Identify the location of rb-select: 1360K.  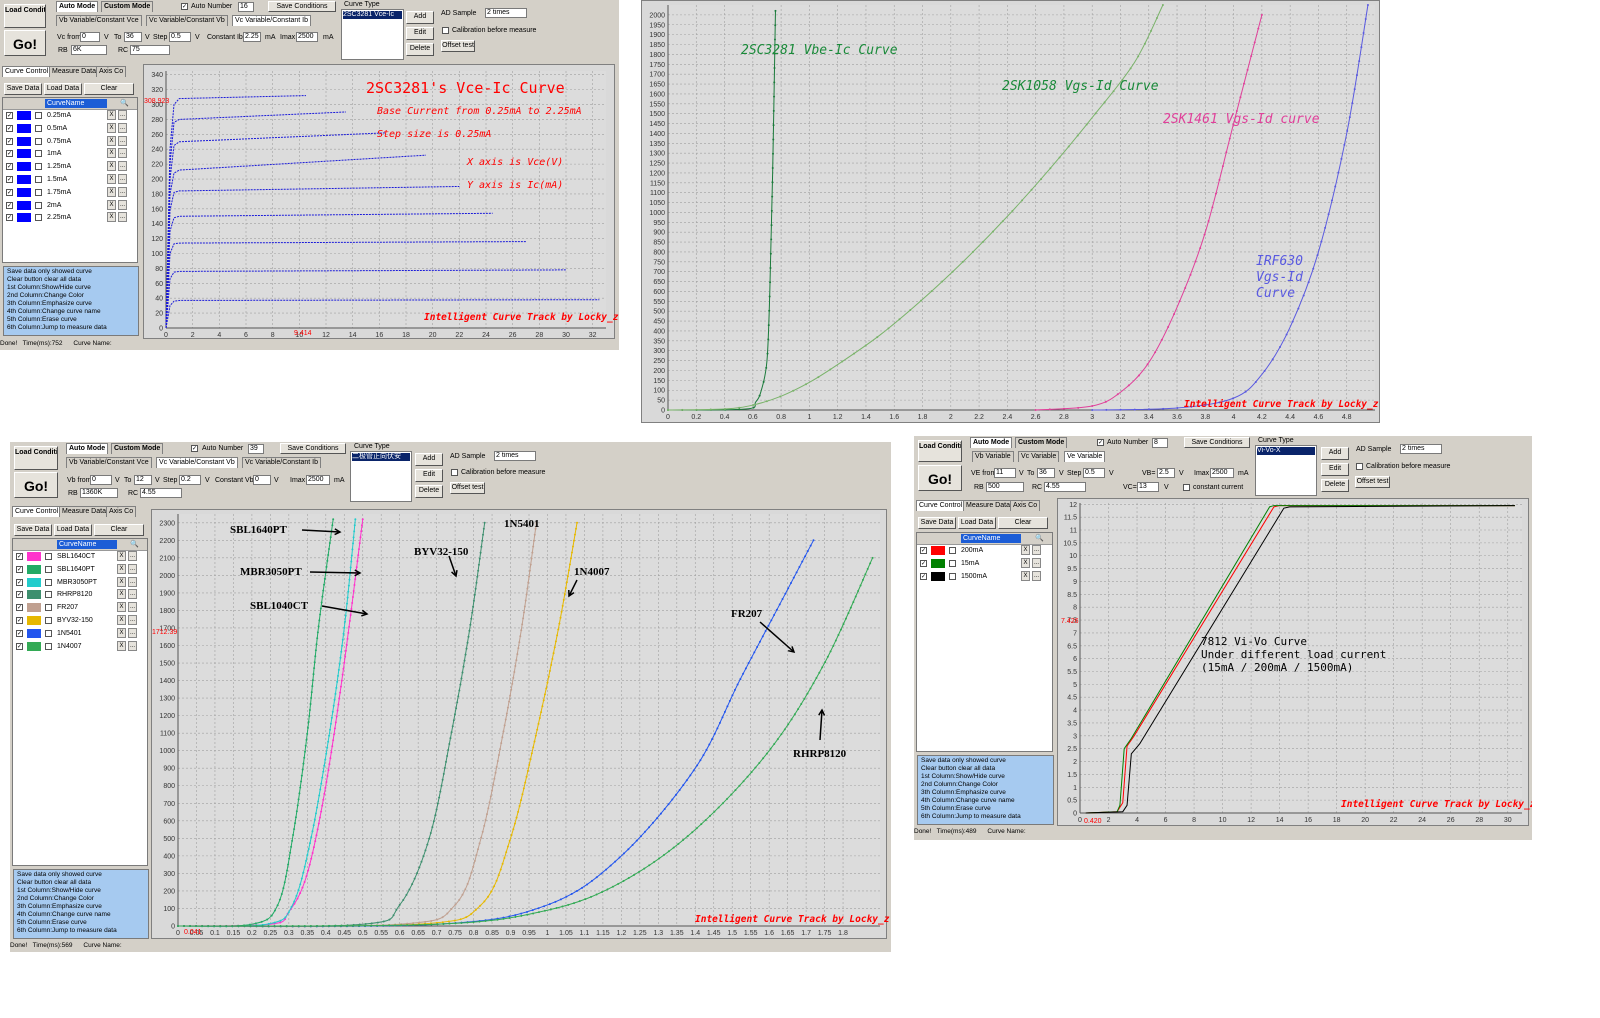
(99, 493).